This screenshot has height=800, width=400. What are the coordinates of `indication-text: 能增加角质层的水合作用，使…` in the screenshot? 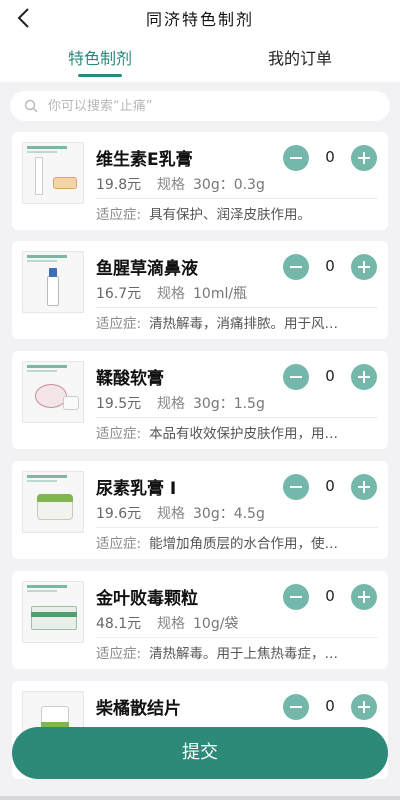 It's located at (244, 544).